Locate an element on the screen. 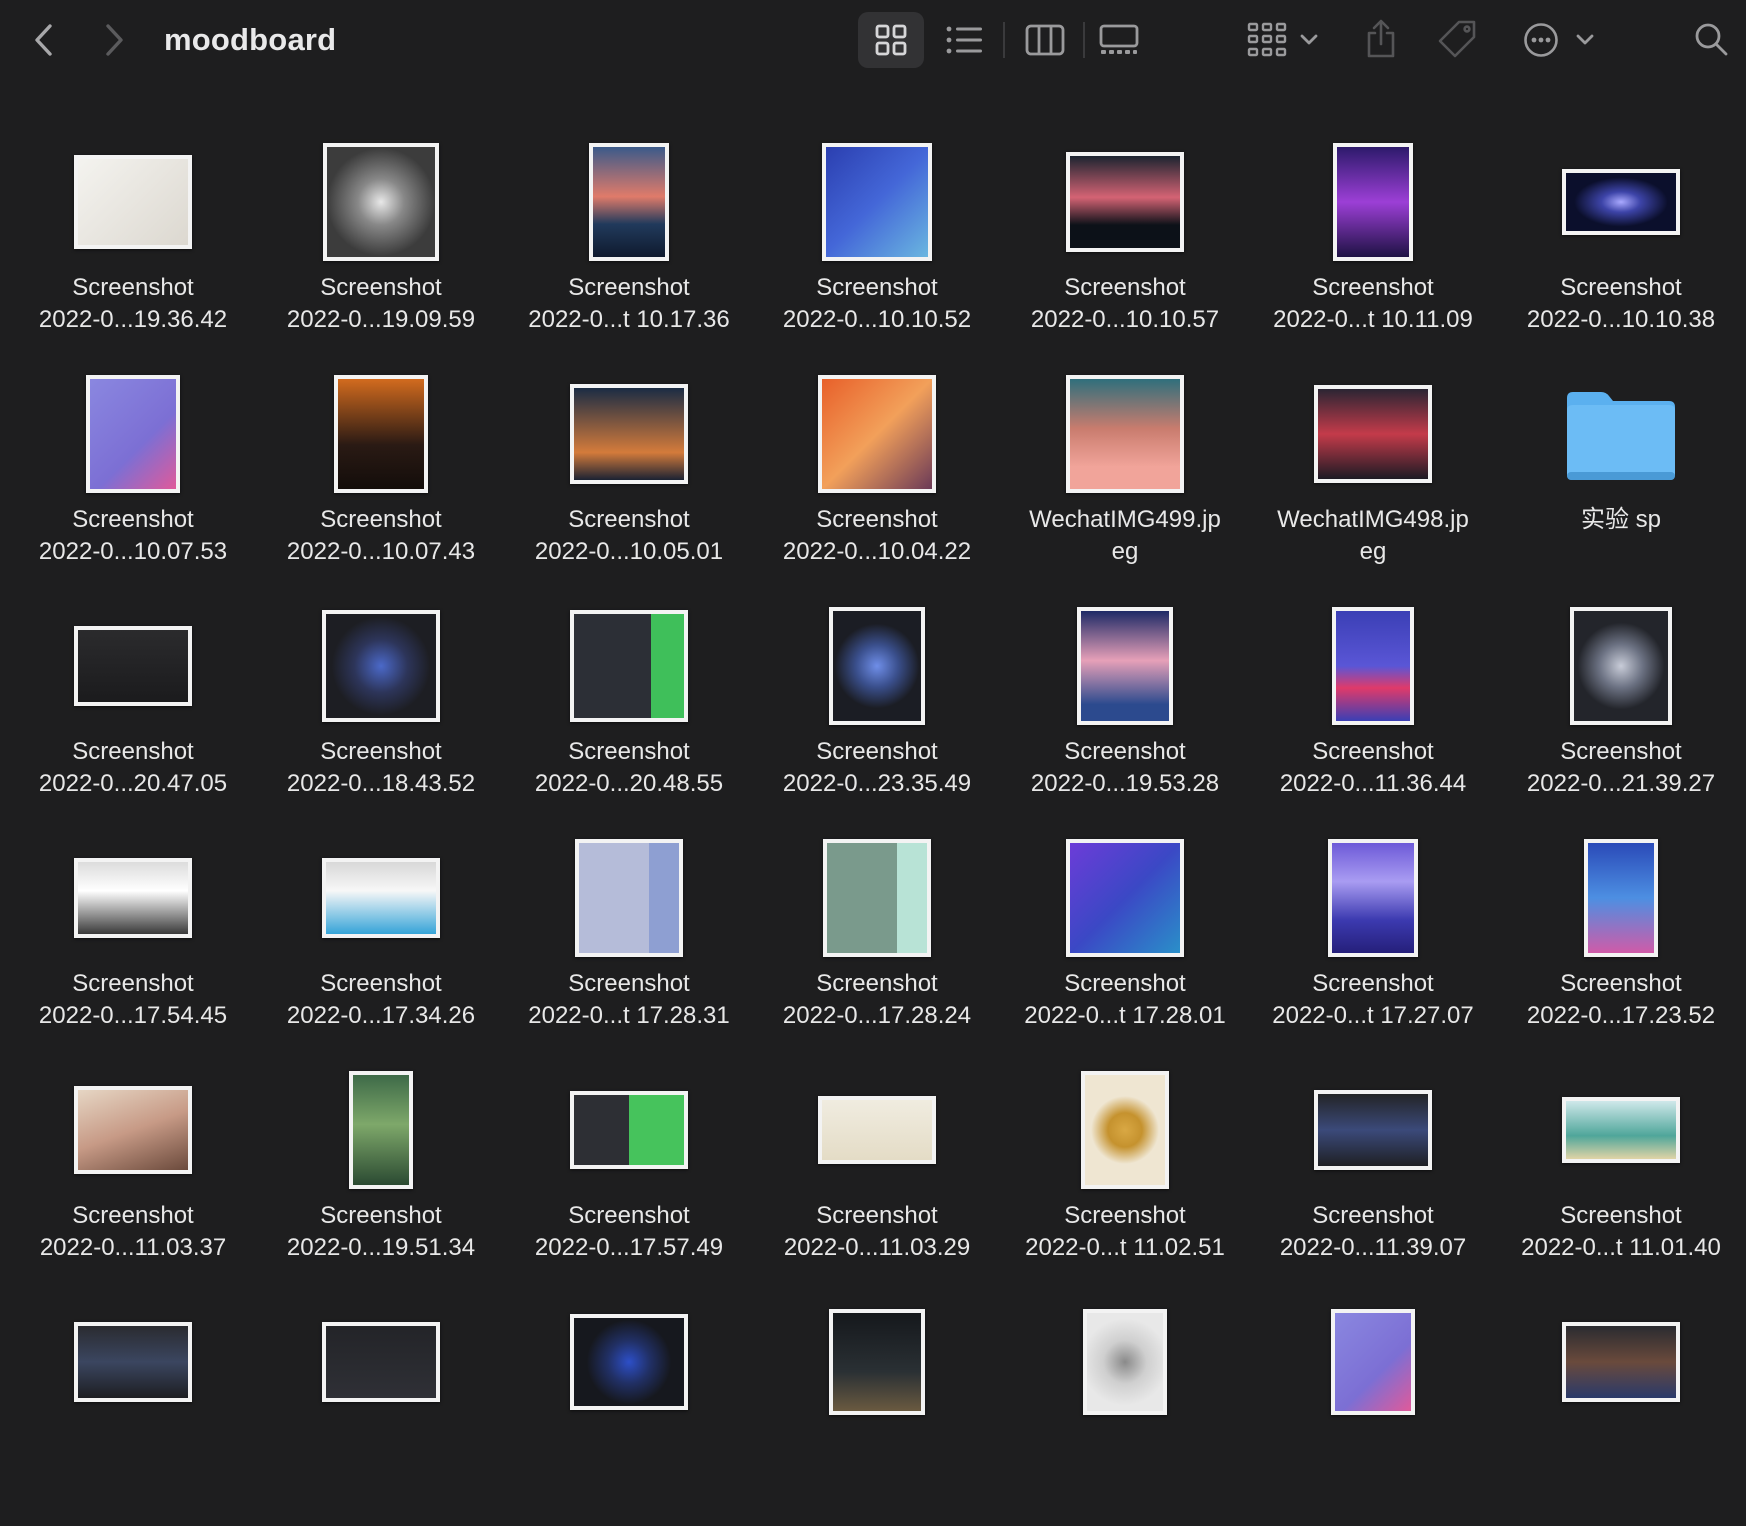 Image resolution: width=1746 pixels, height=1526 pixels. file-item: Screenshot 2022-0...10.04.22 is located at coordinates (877, 482).